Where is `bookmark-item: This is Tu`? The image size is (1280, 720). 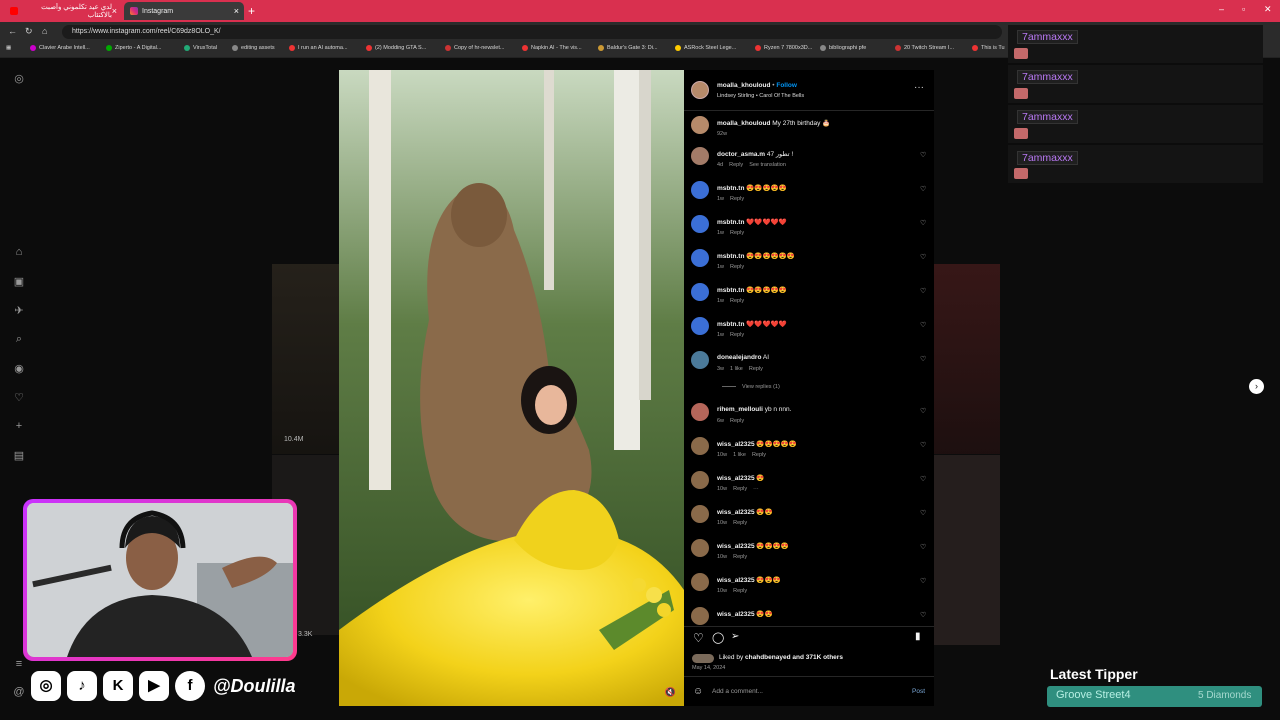 bookmark-item: This is Tu is located at coordinates (988, 48).